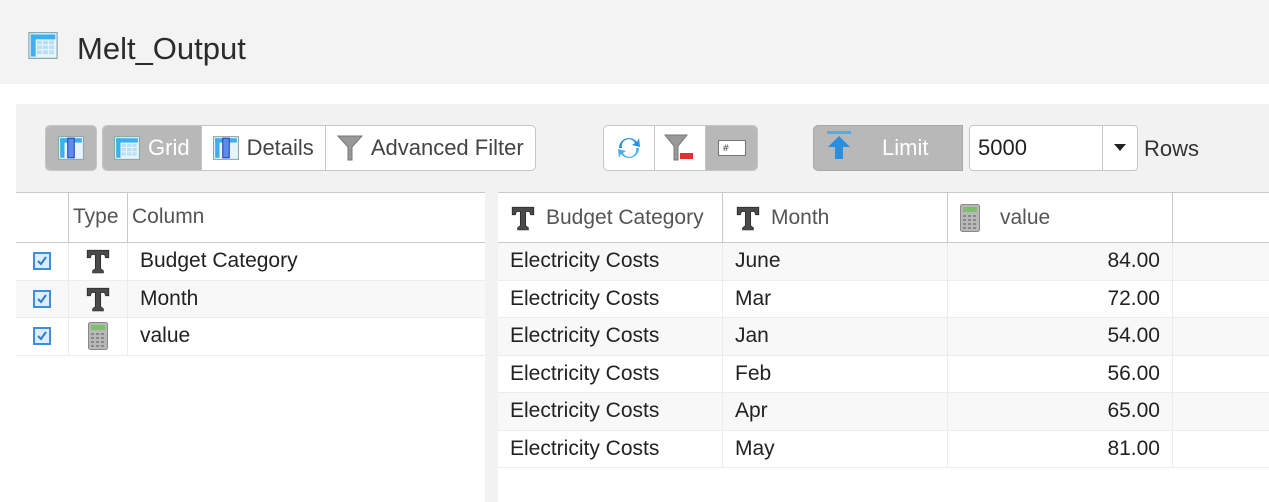 This screenshot has width=1269, height=502. I want to click on column-row: Month, so click(250, 299).